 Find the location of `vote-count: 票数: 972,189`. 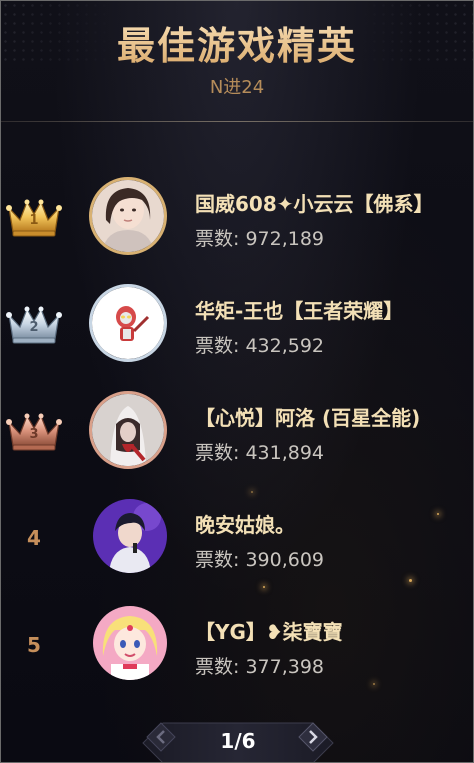

vote-count: 票数: 972,189 is located at coordinates (259, 237).